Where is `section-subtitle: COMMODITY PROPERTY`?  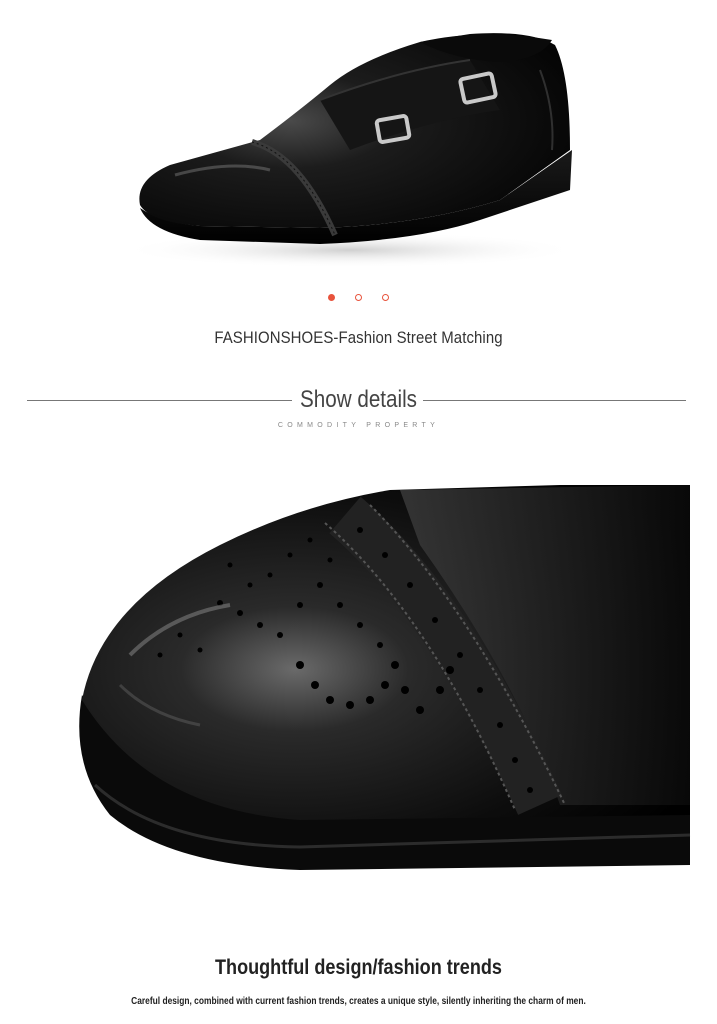
section-subtitle: COMMODITY PROPERTY is located at coordinates (358, 425).